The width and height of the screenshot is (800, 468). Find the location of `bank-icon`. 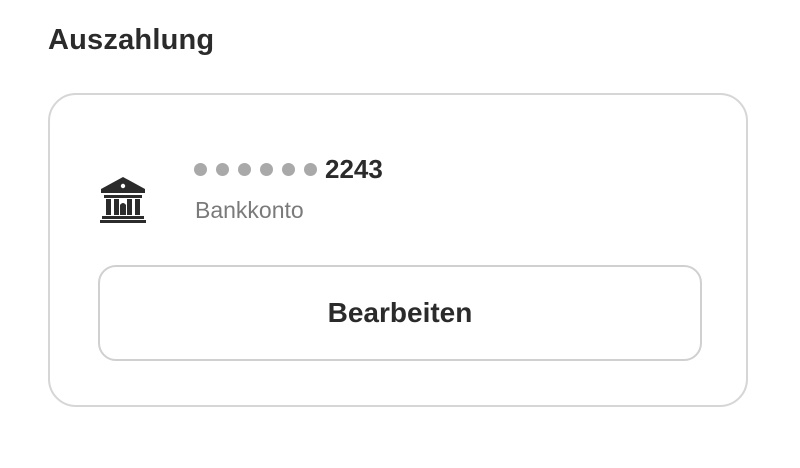

bank-icon is located at coordinates (123, 199).